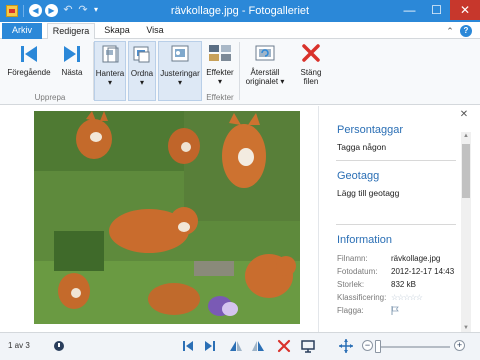 This screenshot has height=360, width=480. I want to click on clock-icon, so click(59, 346).